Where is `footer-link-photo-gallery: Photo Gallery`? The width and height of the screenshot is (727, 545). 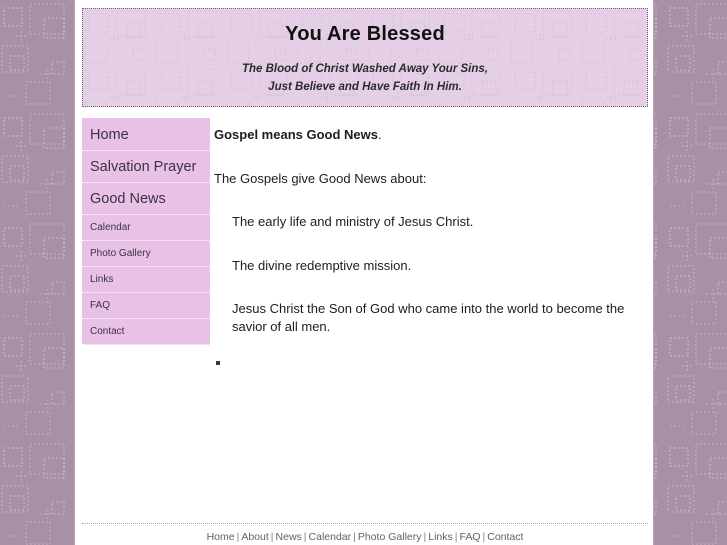 footer-link-photo-gallery: Photo Gallery is located at coordinates (390, 537).